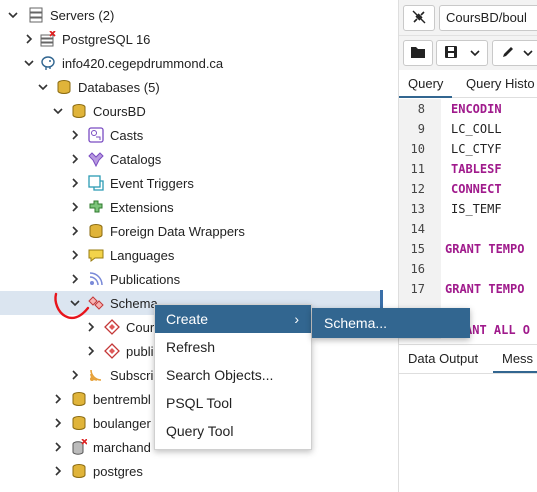 The width and height of the screenshot is (537, 492). What do you see at coordinates (96, 255) in the screenshot?
I see `languages-icon` at bounding box center [96, 255].